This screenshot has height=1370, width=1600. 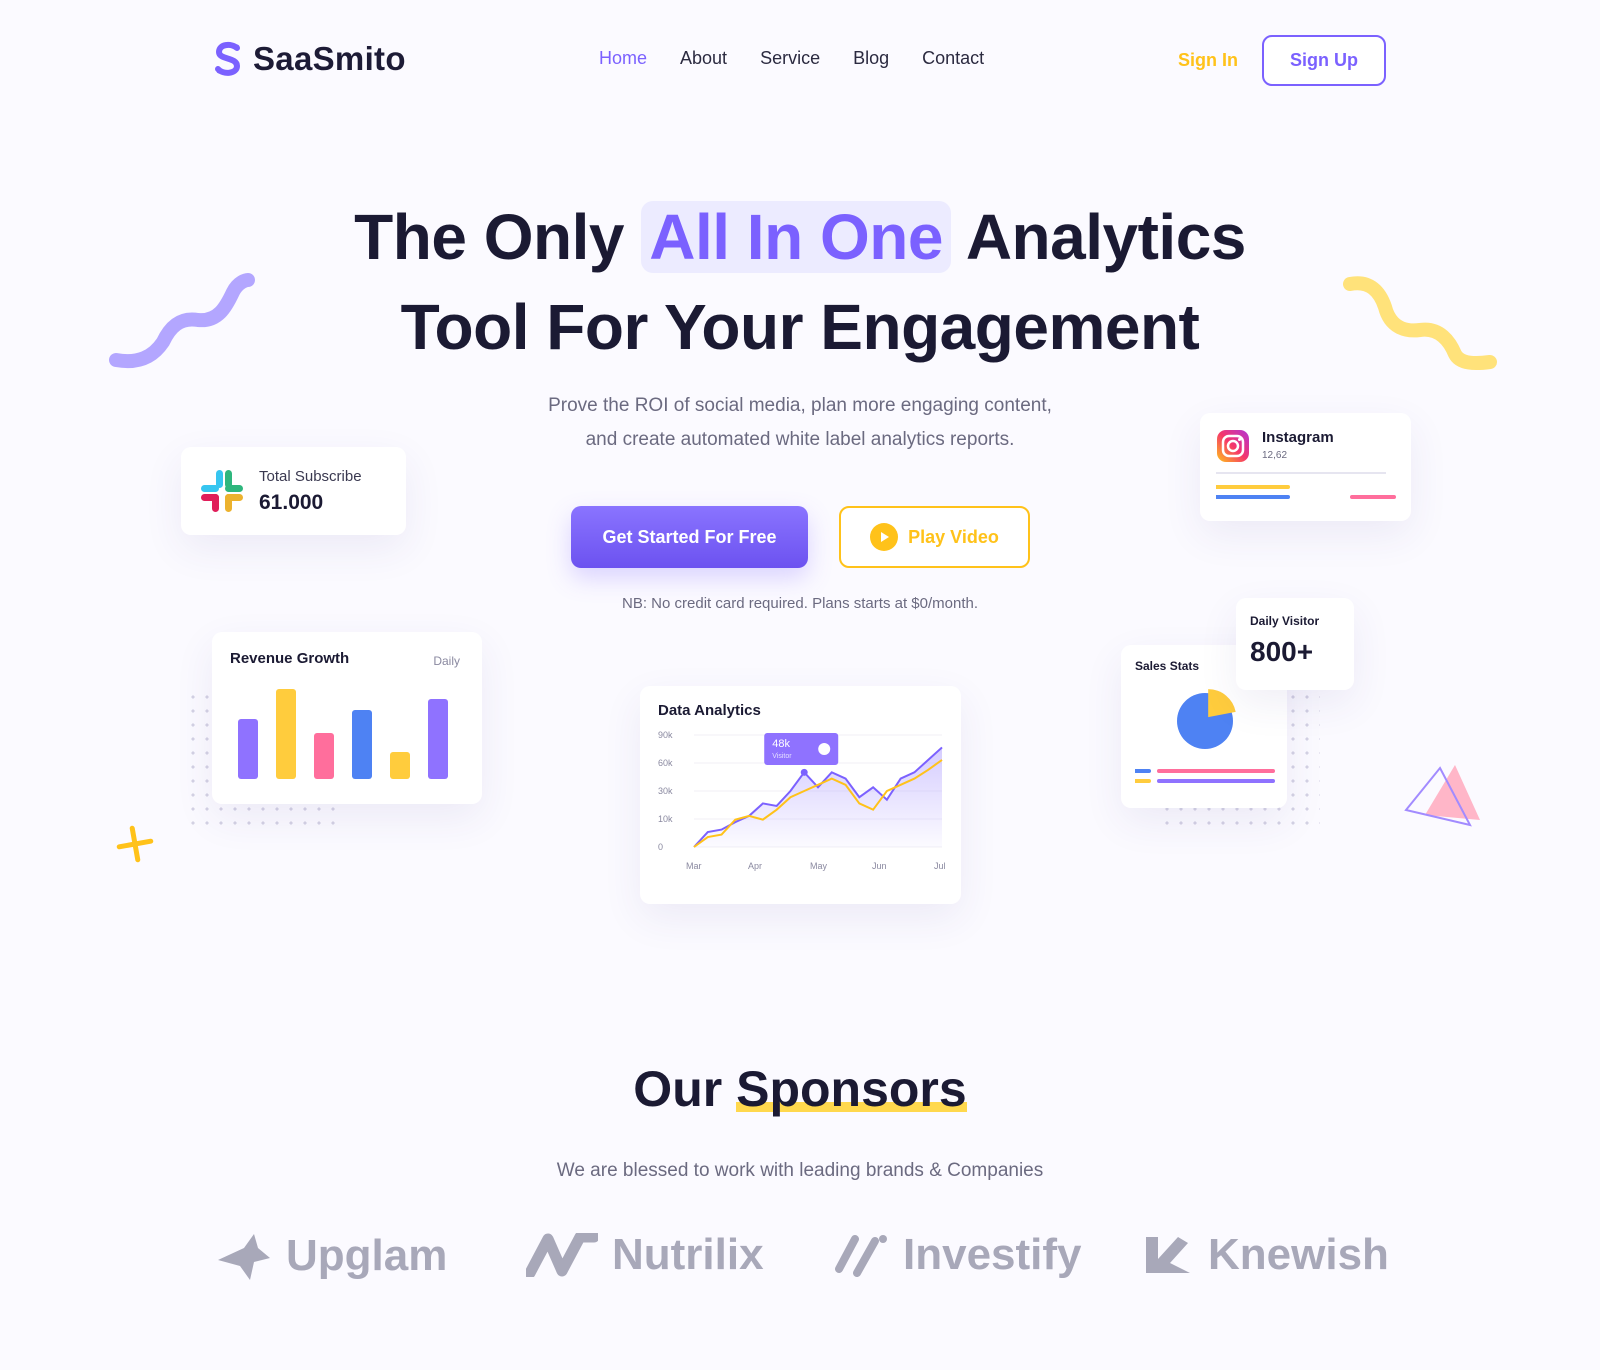 I want to click on triangle-decoration, so click(x=1442, y=796).